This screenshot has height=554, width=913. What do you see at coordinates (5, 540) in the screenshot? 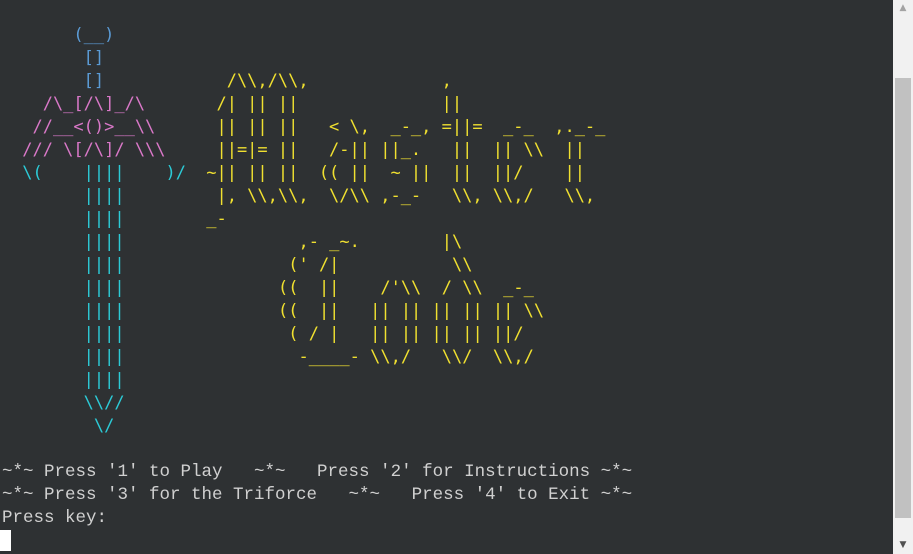
I see `text-cursor` at bounding box center [5, 540].